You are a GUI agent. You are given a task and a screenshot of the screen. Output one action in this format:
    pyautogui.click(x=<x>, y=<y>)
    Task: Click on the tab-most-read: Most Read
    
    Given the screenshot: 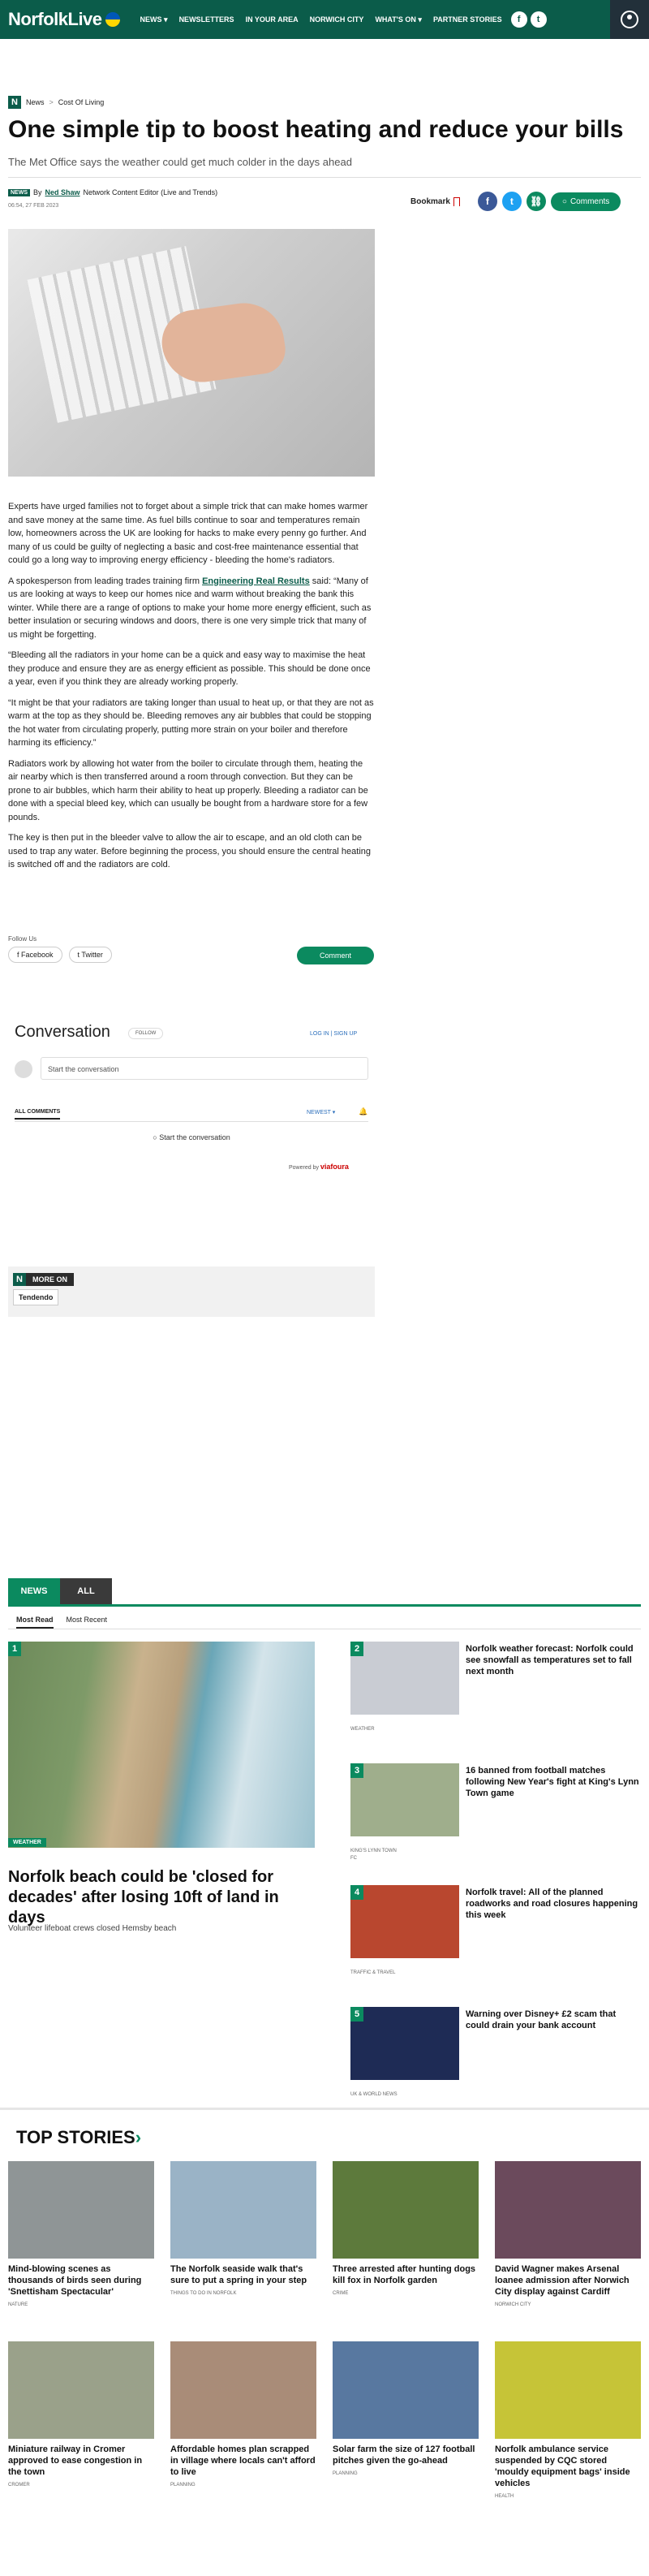 What is the action you would take?
    pyautogui.click(x=35, y=1622)
    